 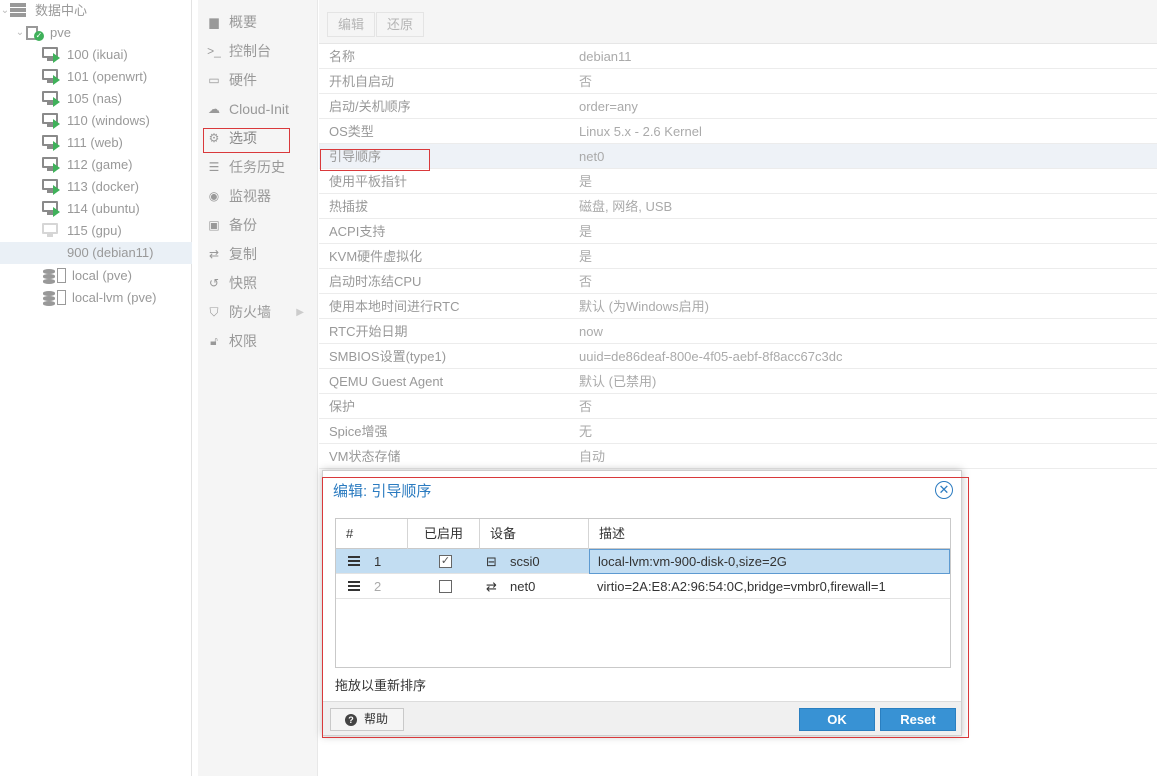 I want to click on tree-vm-item: 113 (docker), so click(x=96, y=187).